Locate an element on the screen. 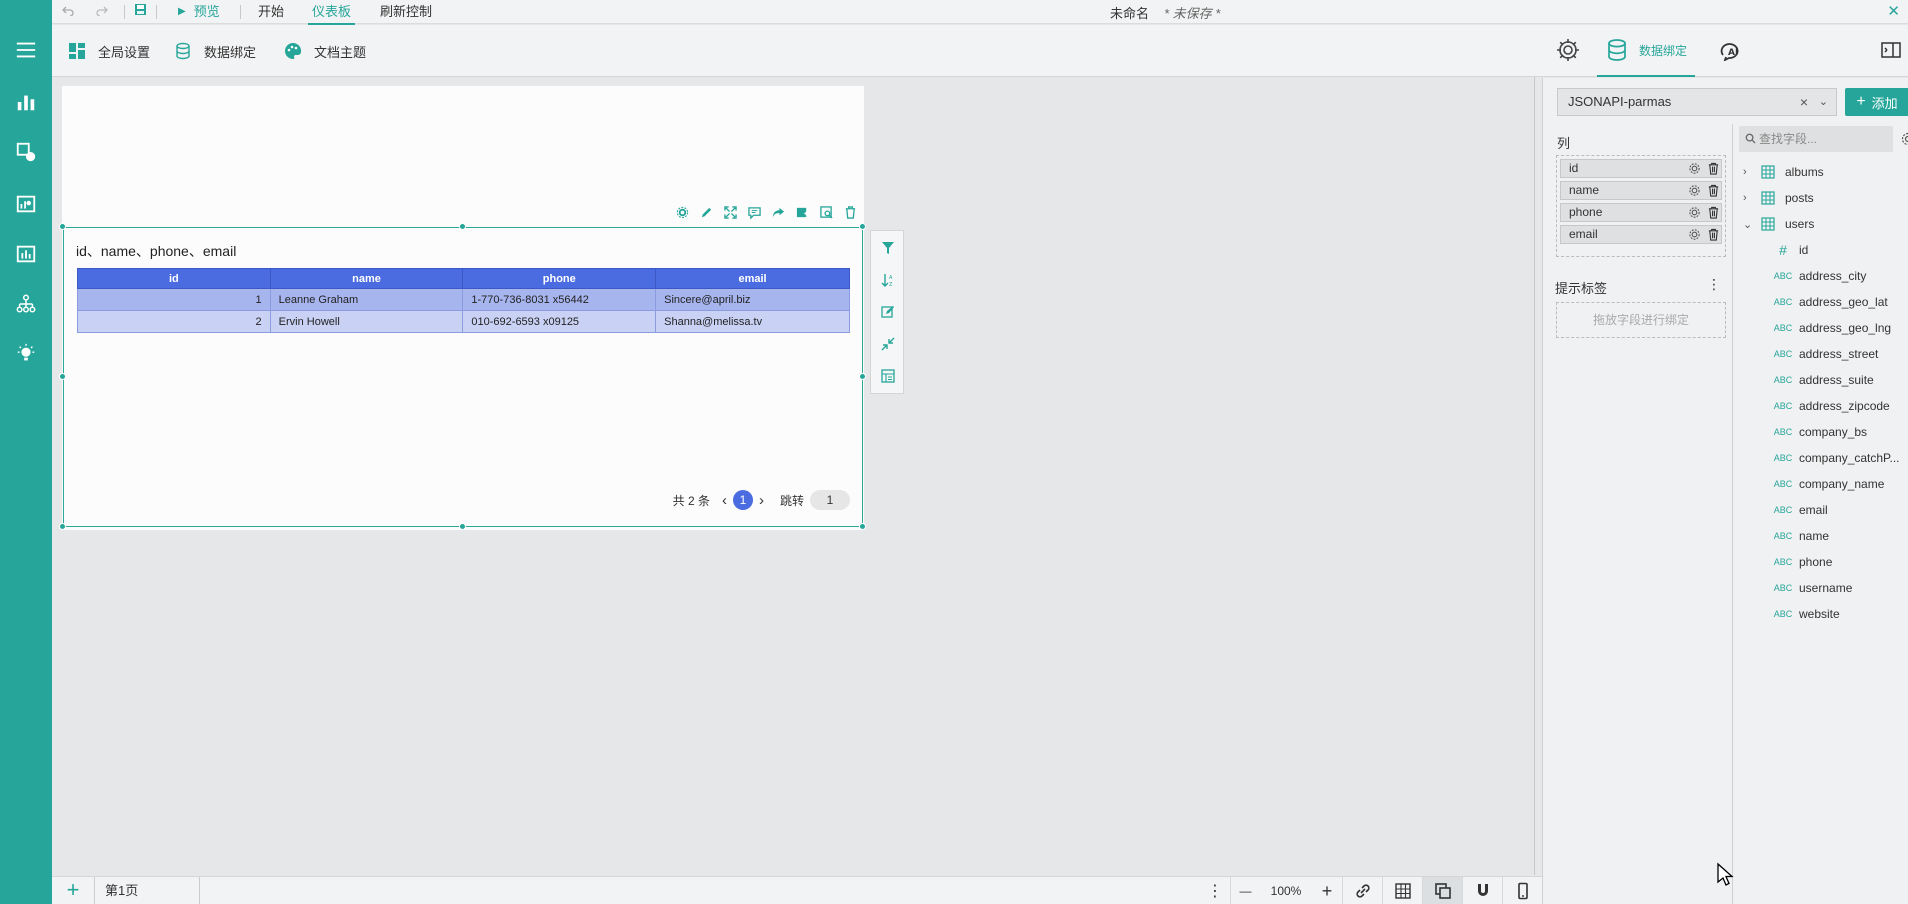 Image resolution: width=1908 pixels, height=904 pixels. report-user-icon is located at coordinates (26, 204).